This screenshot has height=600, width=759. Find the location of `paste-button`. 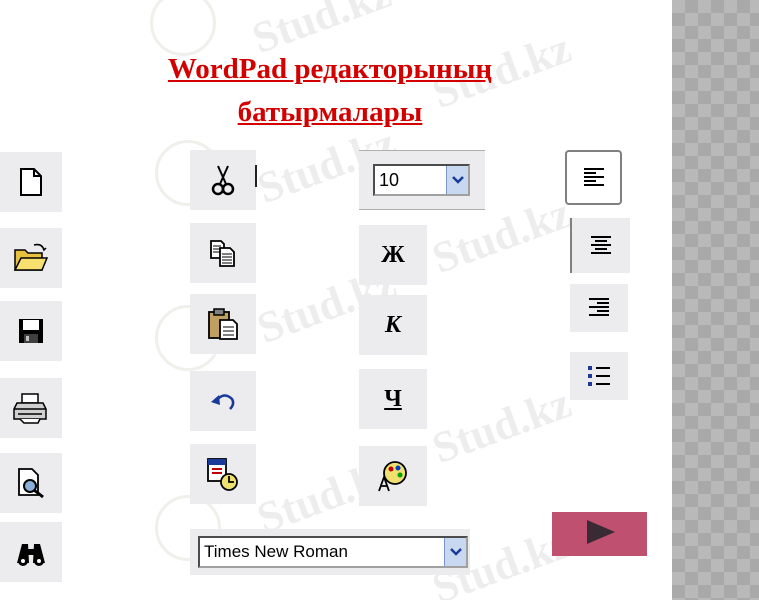

paste-button is located at coordinates (223, 324).